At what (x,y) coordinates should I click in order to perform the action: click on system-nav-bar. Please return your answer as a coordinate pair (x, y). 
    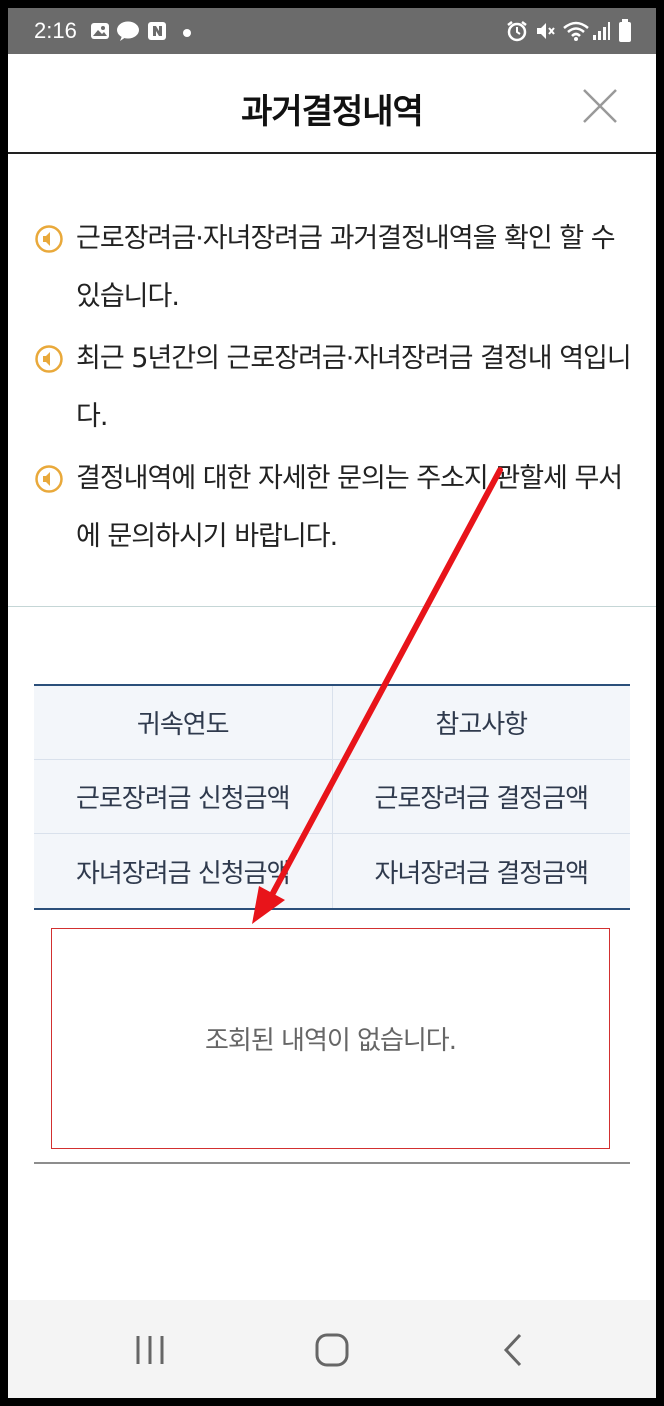
    Looking at the image, I should click on (332, 1349).